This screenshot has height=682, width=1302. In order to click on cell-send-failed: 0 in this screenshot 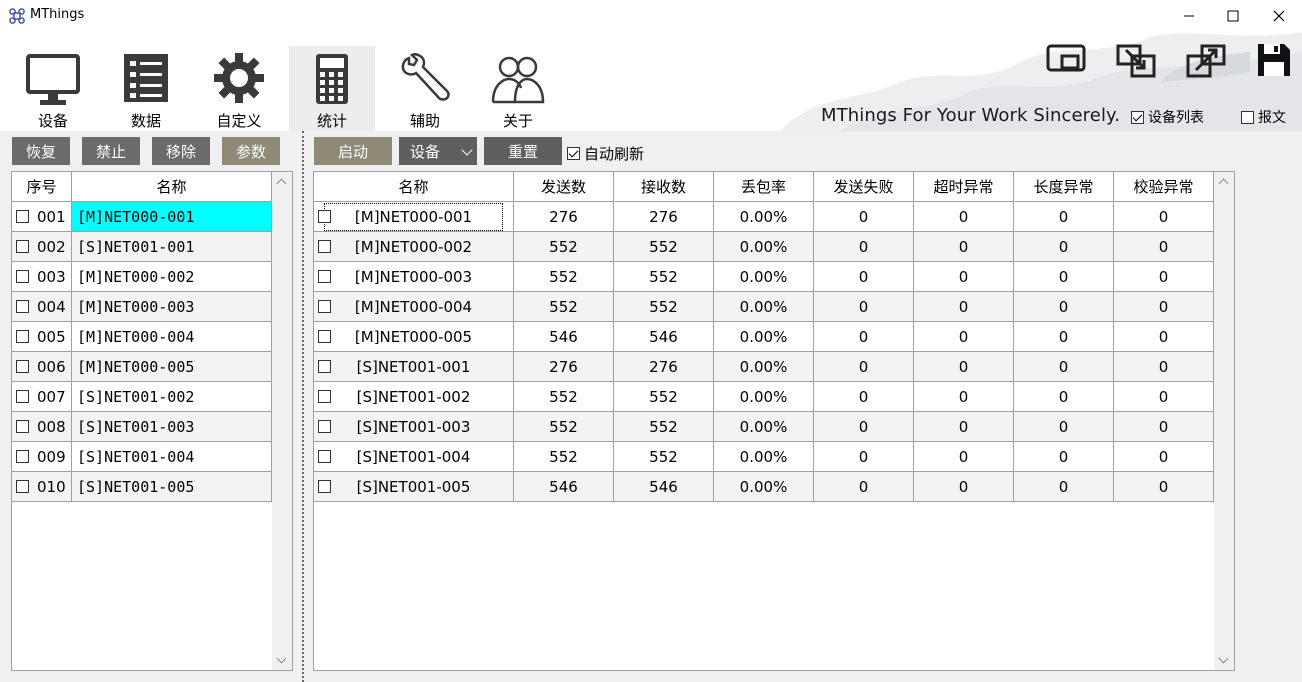, I will do `click(864, 426)`.